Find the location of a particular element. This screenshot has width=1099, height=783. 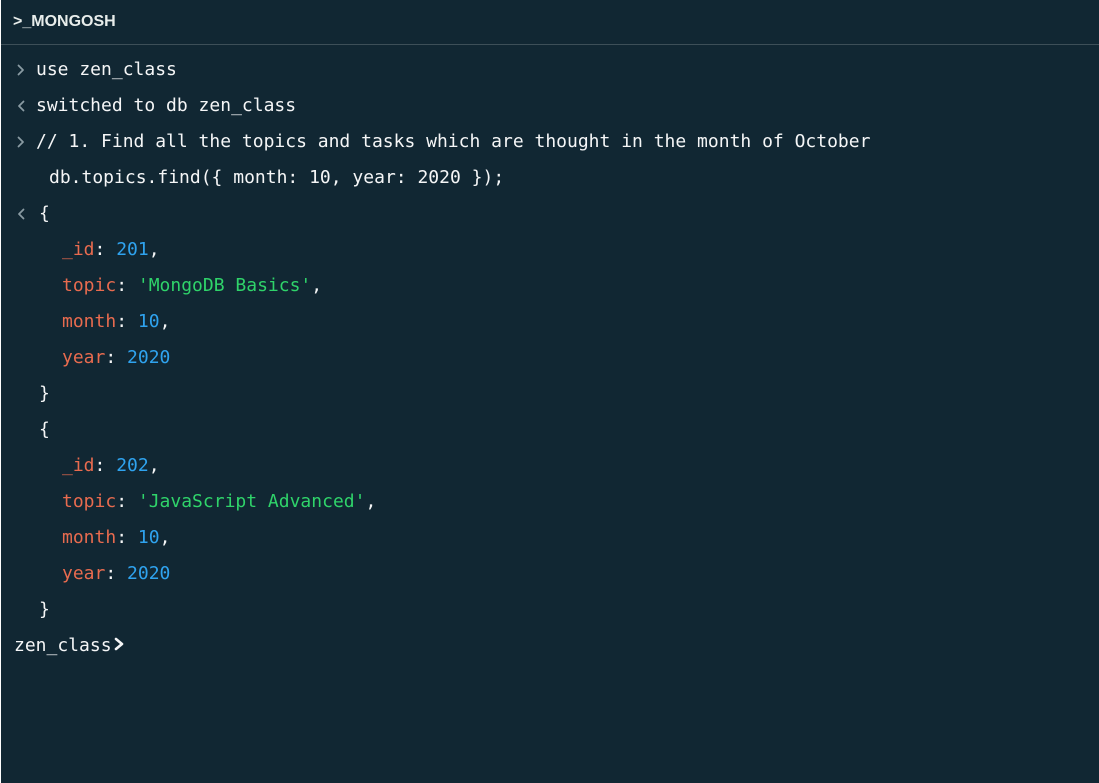

field-value-string: 'JavaScript Advanced' is located at coordinates (251, 501).